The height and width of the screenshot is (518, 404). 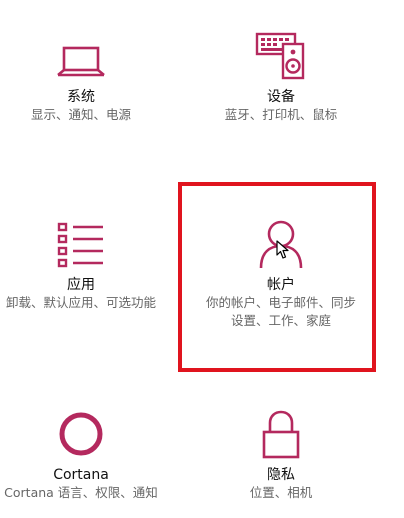 I want to click on keyboard-speaker-icon, so click(x=281, y=54).